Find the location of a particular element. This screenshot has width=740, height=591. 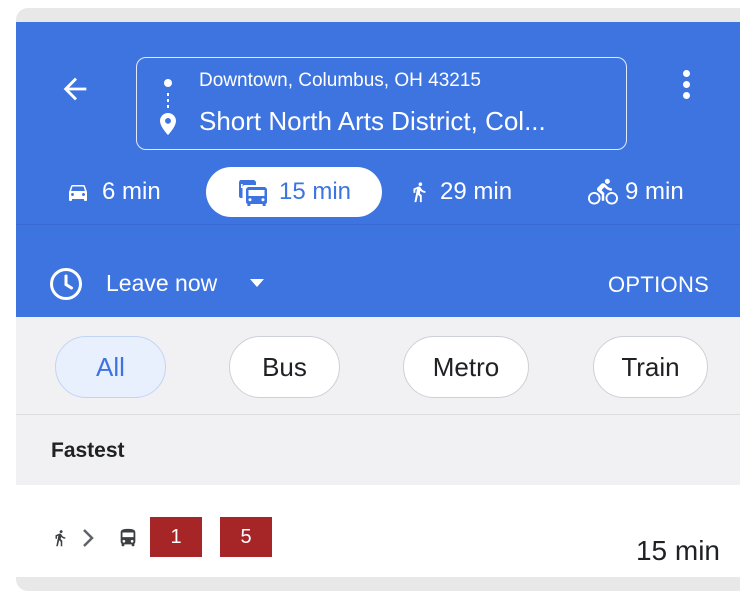

options-button: OPTIONS is located at coordinates (658, 285).